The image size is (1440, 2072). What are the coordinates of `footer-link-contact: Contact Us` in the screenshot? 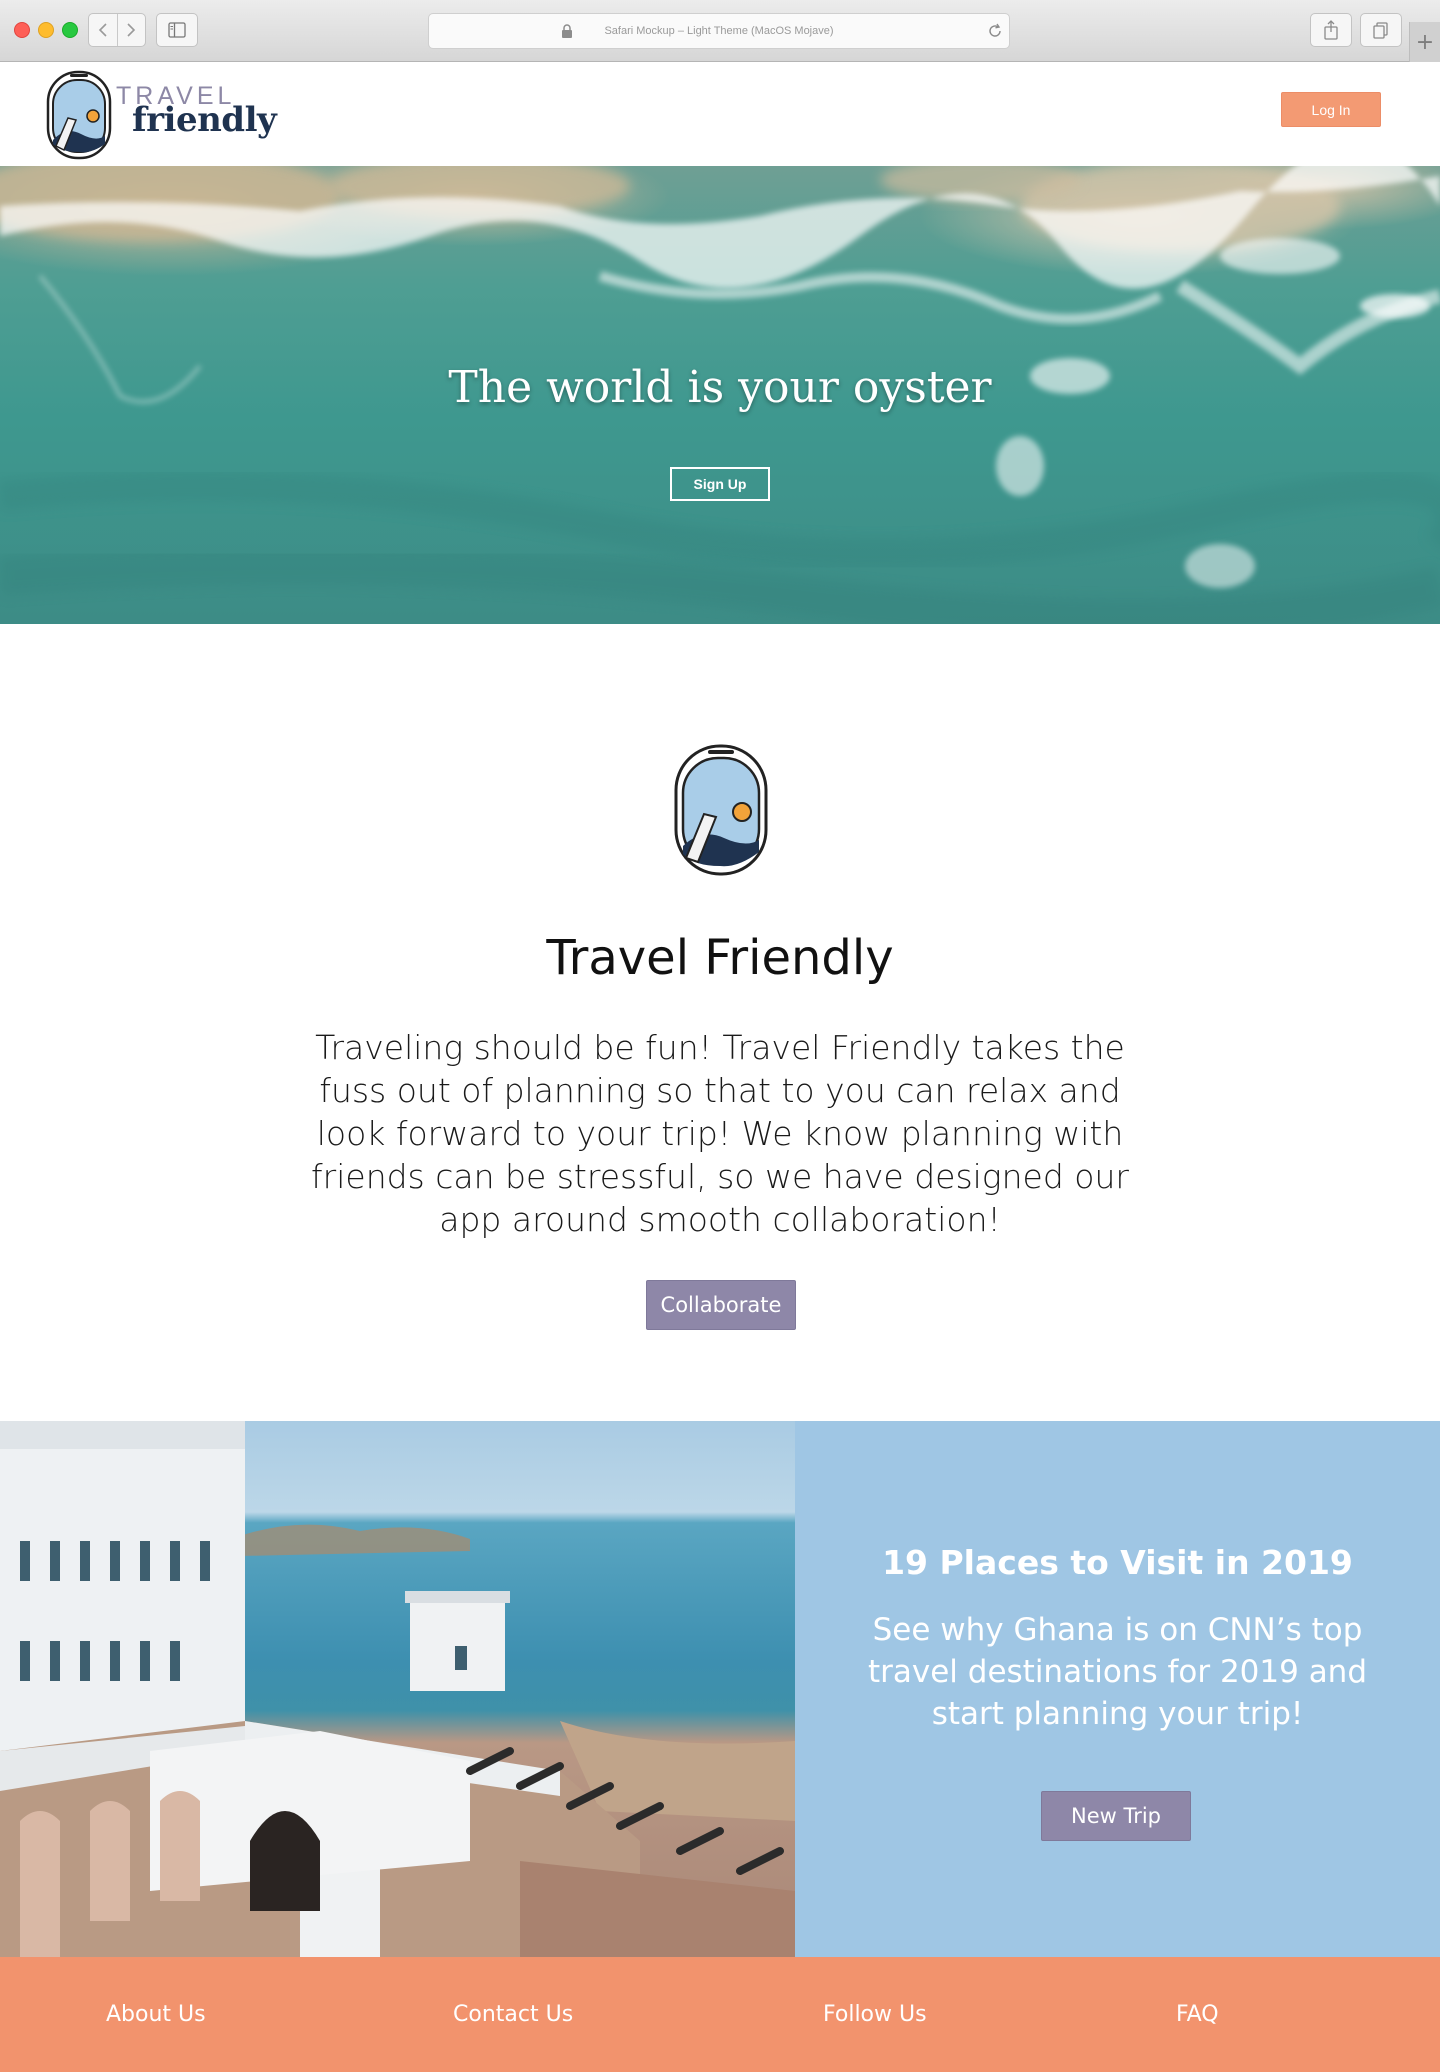 It's located at (513, 2014).